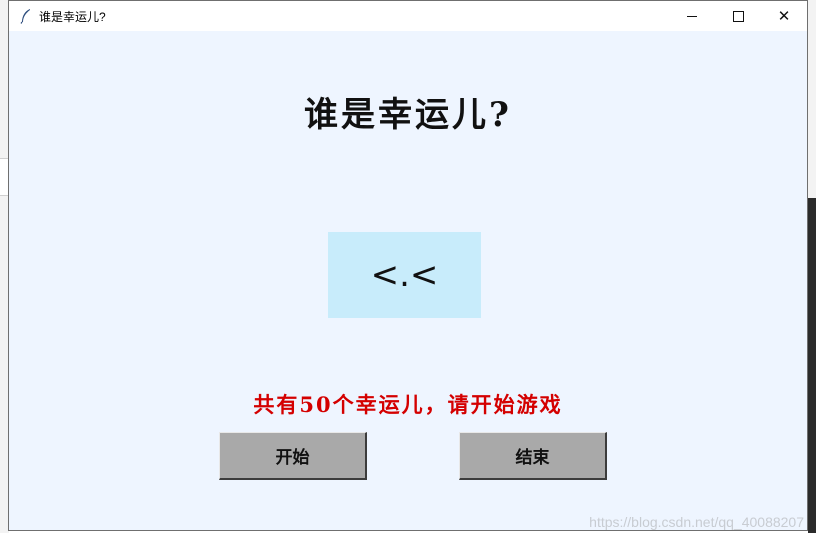 The width and height of the screenshot is (816, 533). Describe the element at coordinates (408, 404) in the screenshot. I see `status-message: 共有50个幸运儿，请开始游戏` at that location.